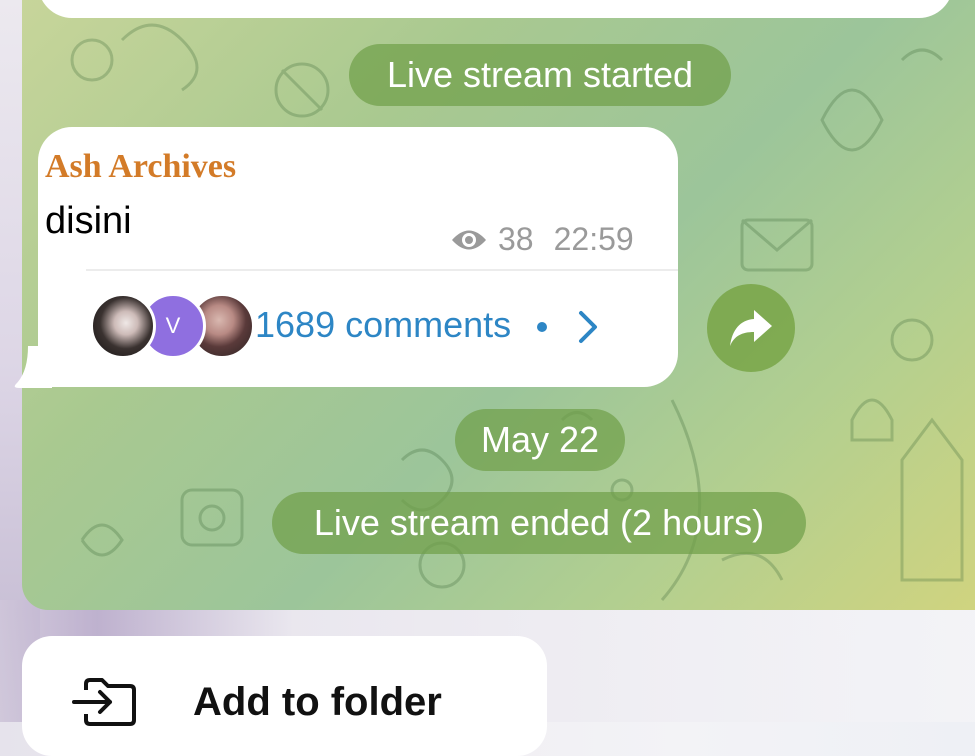 The height and width of the screenshot is (756, 975). What do you see at coordinates (382, 270) in the screenshot?
I see `comments-divider` at bounding box center [382, 270].